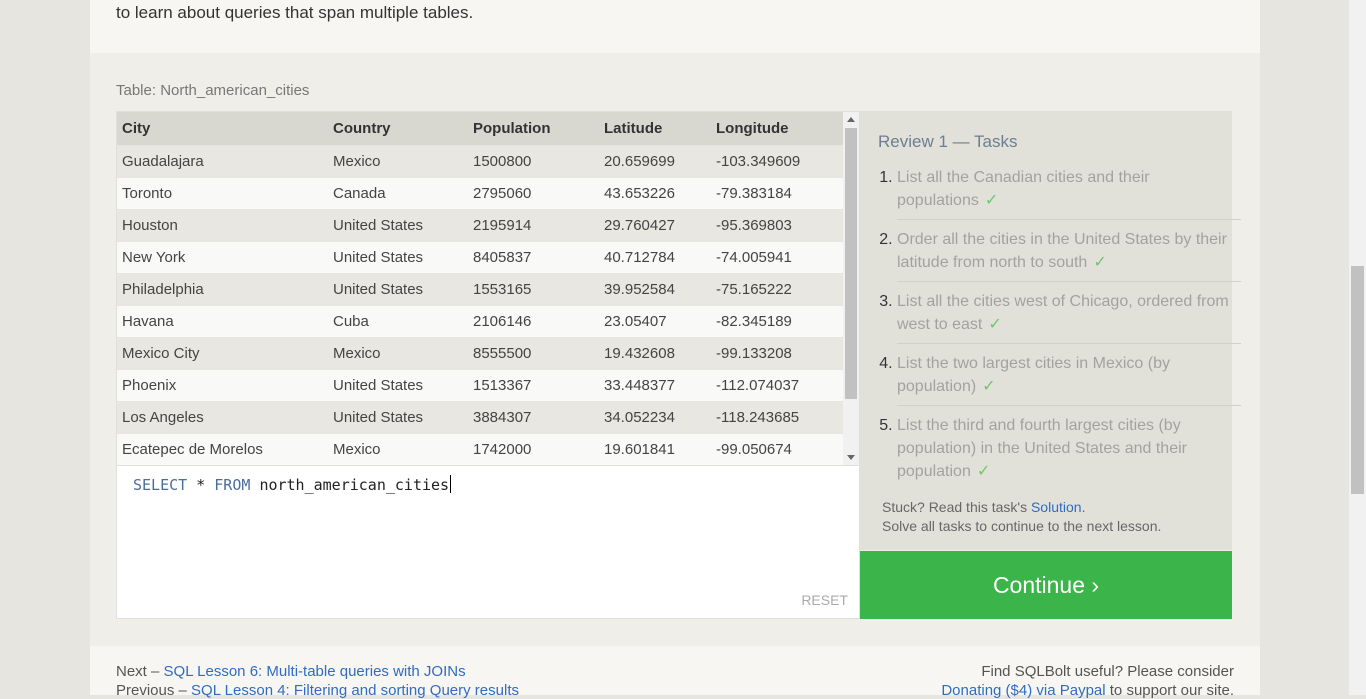 This screenshot has height=699, width=1366. I want to click on scroll-up-arrow-icon, so click(851, 119).